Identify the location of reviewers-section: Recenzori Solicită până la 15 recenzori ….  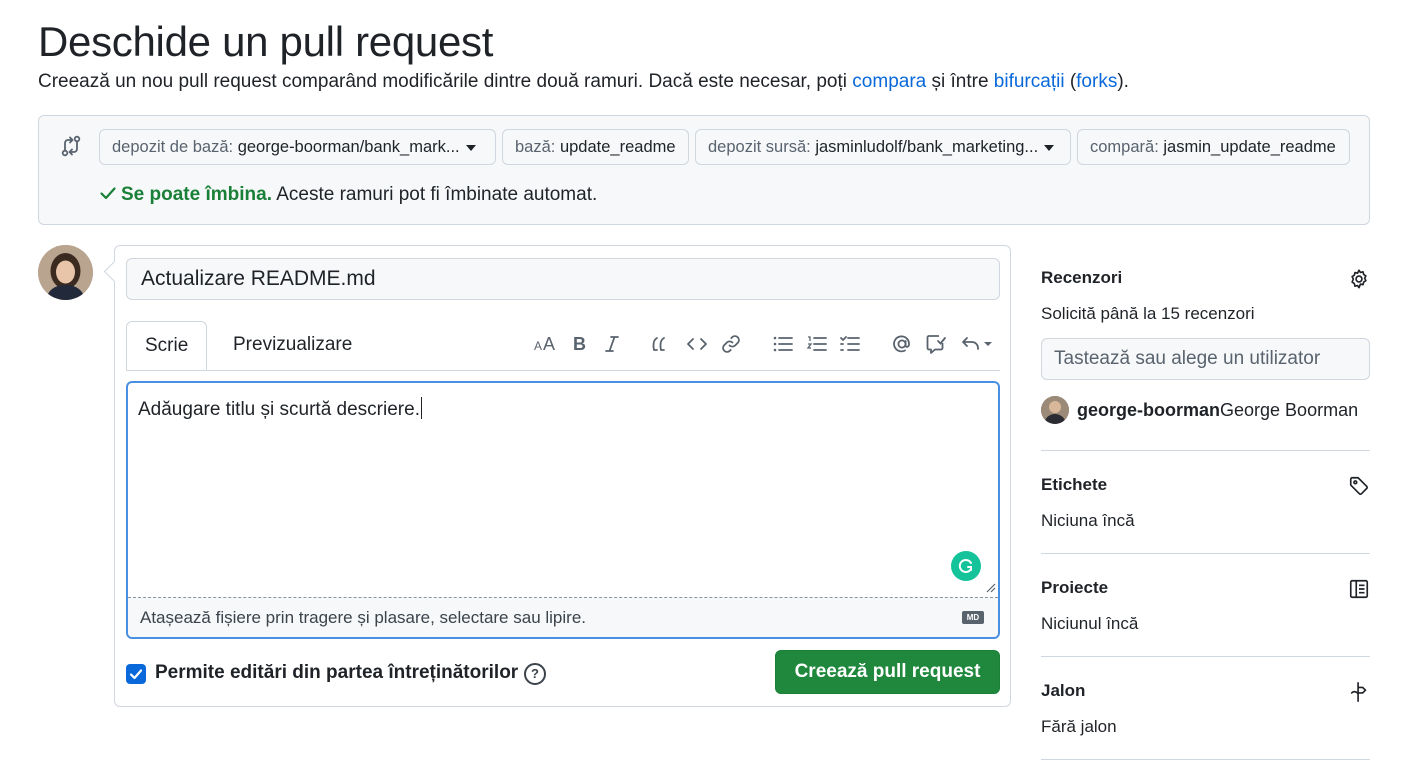
(1205, 348).